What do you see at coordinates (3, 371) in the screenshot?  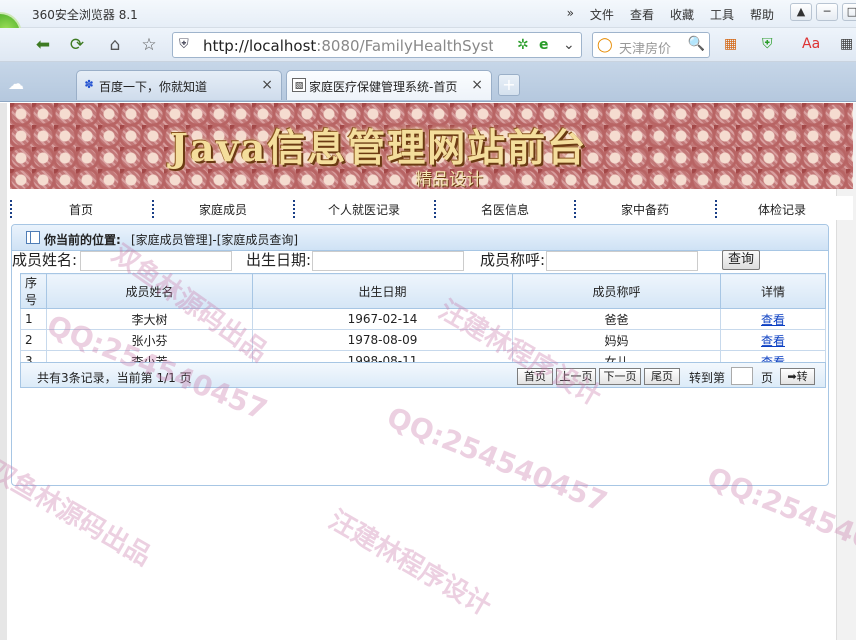 I see `page-left-edge` at bounding box center [3, 371].